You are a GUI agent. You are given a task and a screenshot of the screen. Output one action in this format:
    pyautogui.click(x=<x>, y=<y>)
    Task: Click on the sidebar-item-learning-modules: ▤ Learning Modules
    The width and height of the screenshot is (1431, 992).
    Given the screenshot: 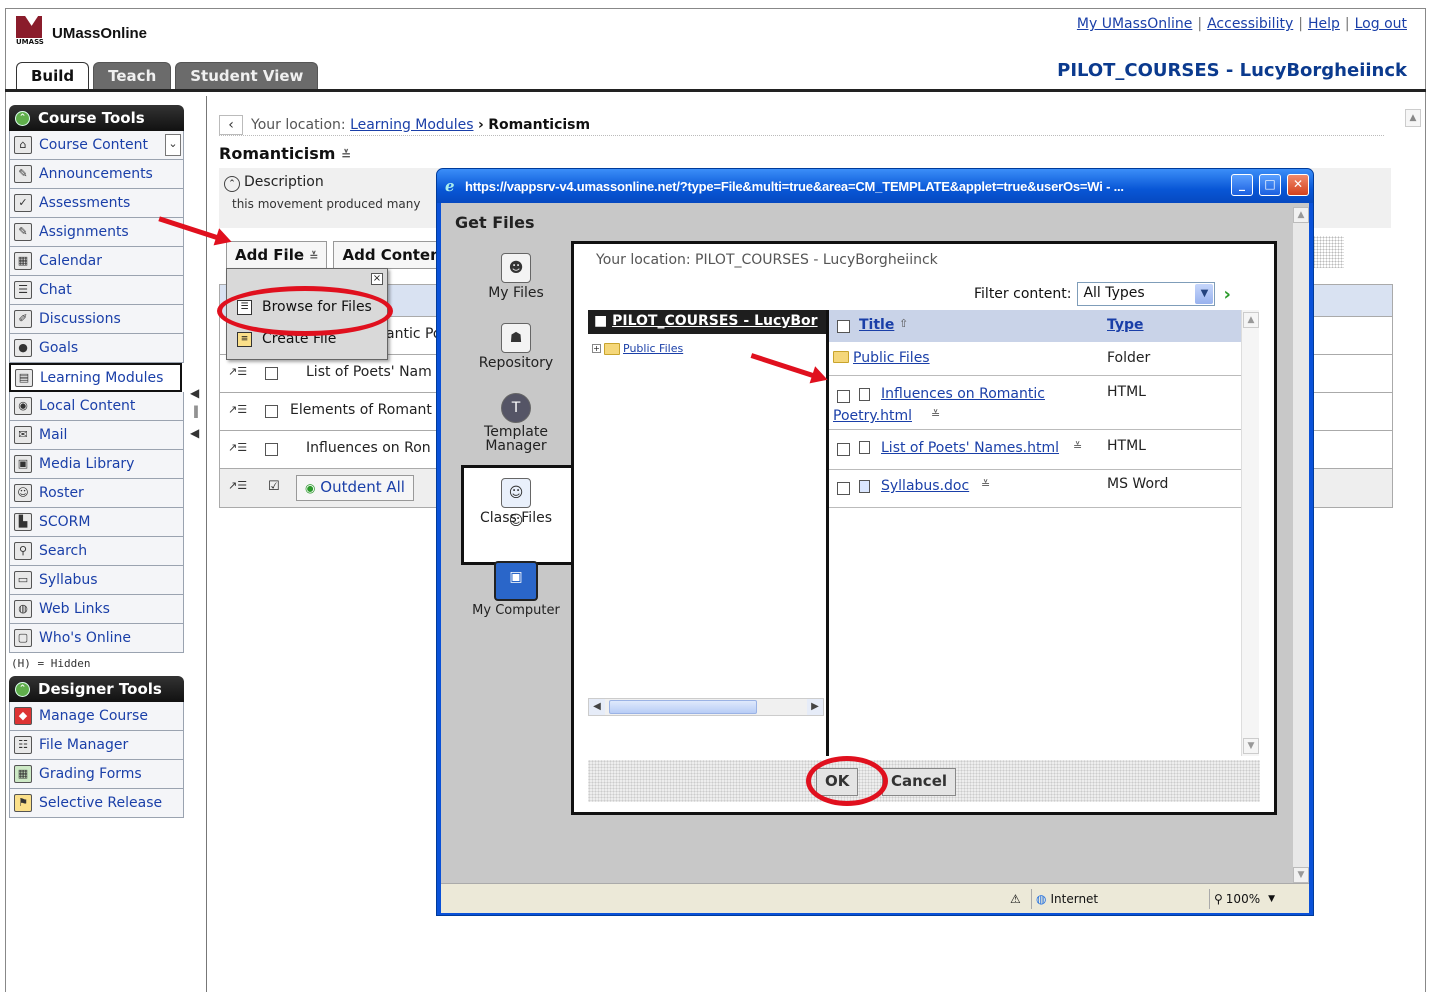 What is the action you would take?
    pyautogui.click(x=95, y=377)
    